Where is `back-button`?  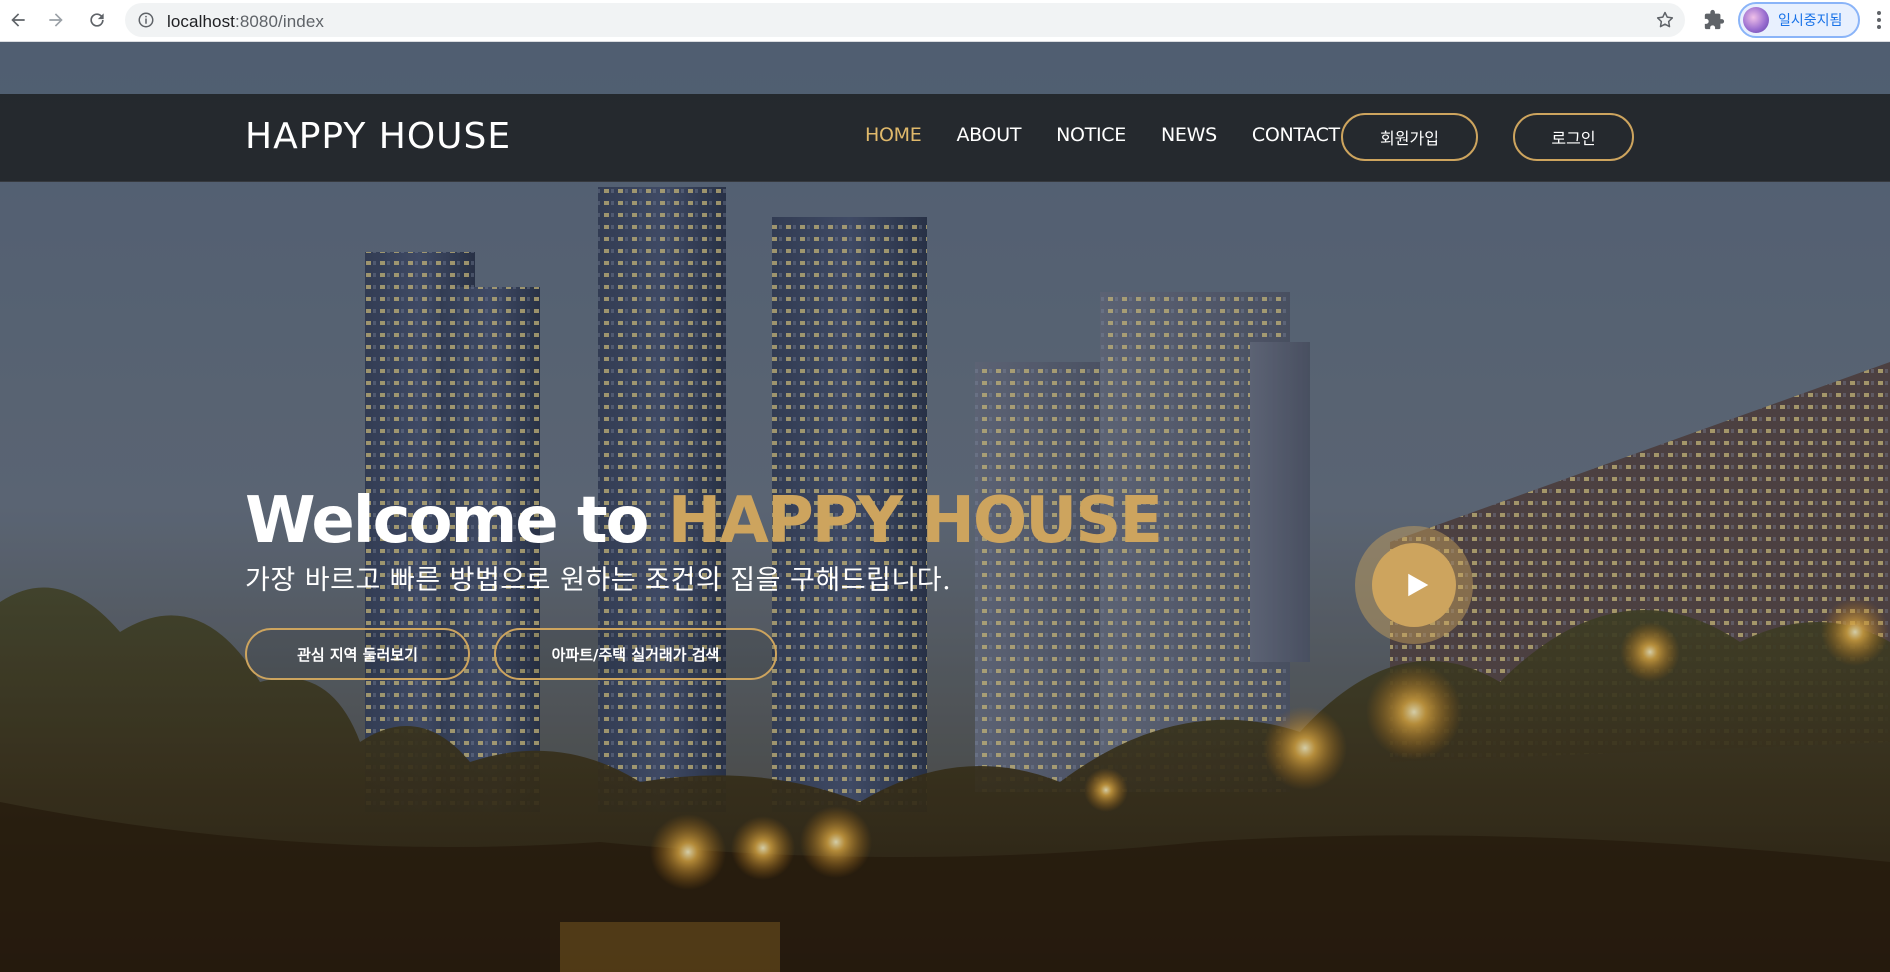
back-button is located at coordinates (18, 20).